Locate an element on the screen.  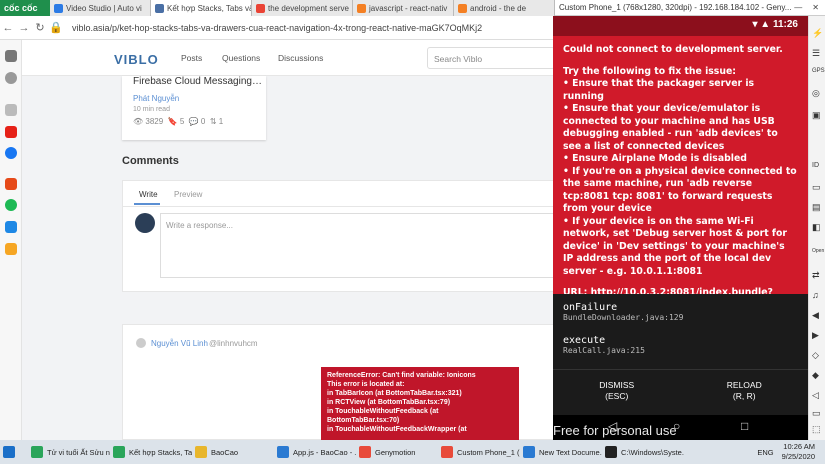
error-title: Could not connect to development server. is located at coordinates (673, 49).